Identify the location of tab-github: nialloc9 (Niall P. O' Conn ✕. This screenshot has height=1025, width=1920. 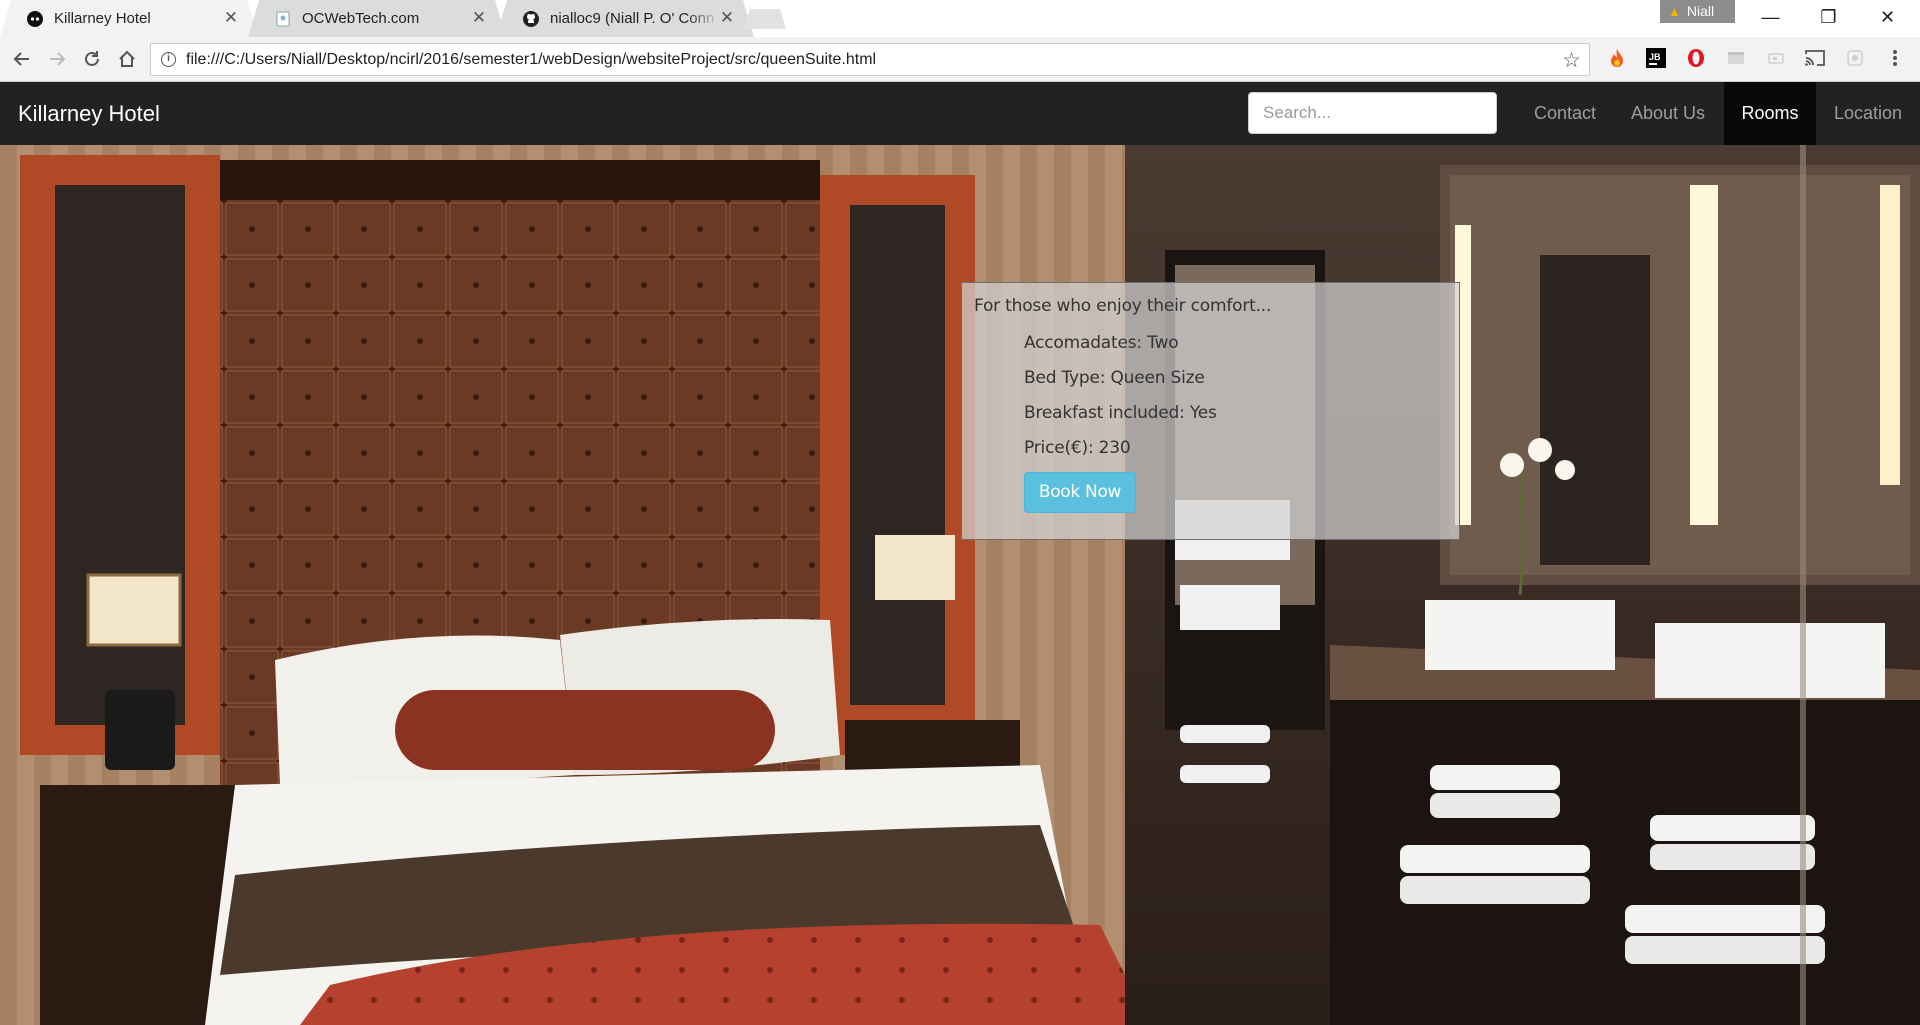
(625, 18).